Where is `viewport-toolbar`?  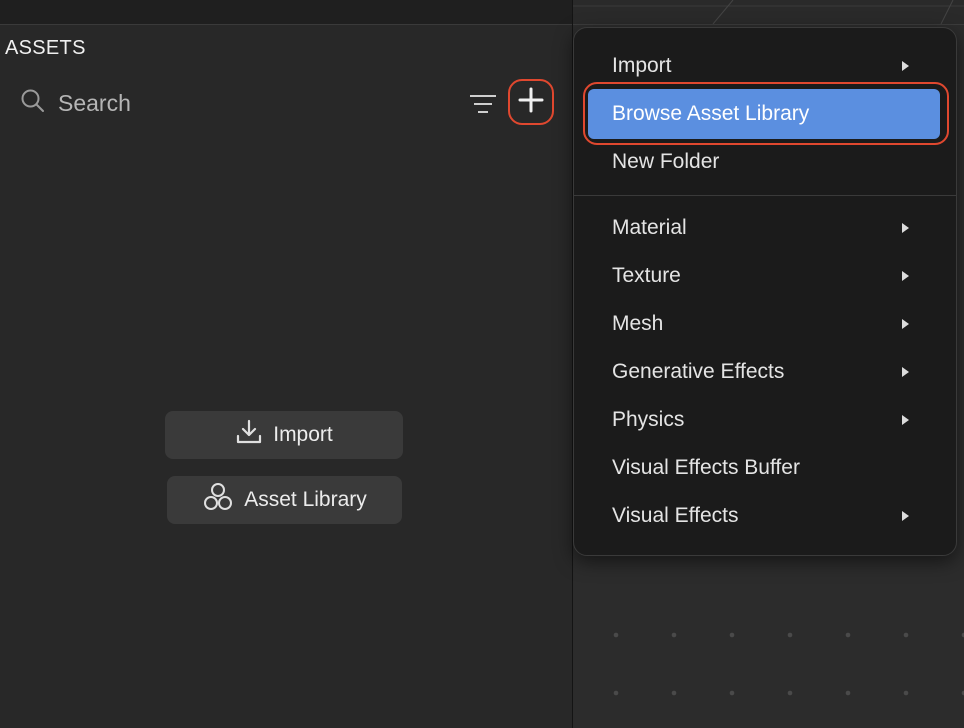 viewport-toolbar is located at coordinates (768, 12).